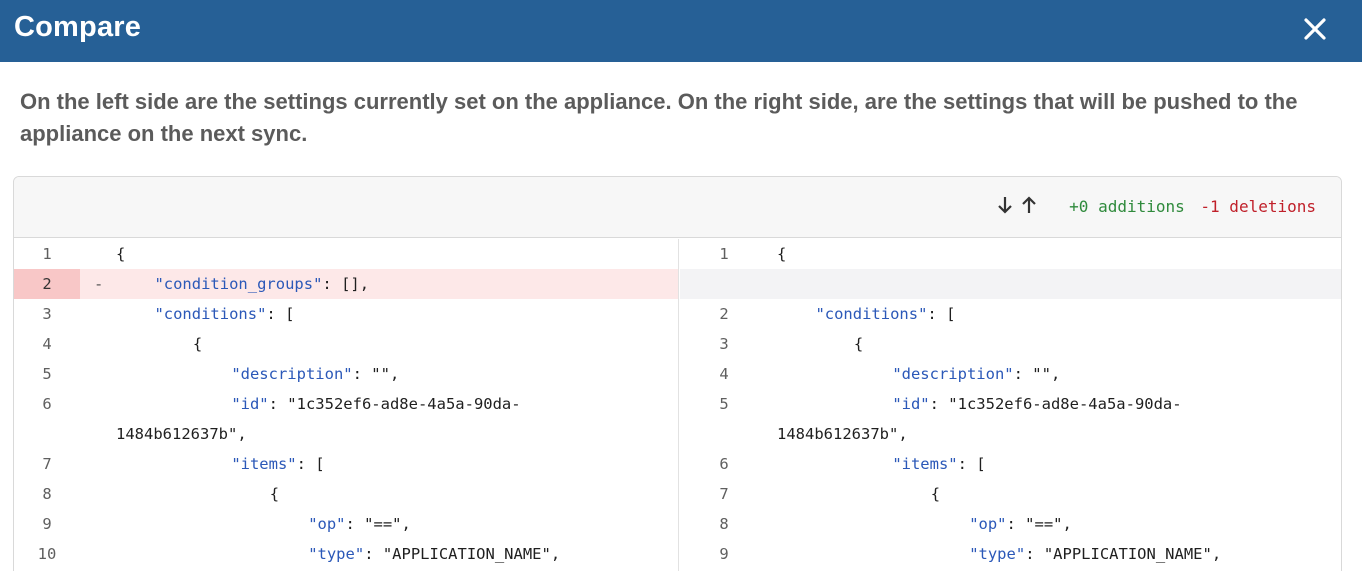 The height and width of the screenshot is (571, 1362). I want to click on right-diff-line: 2 "conditions": [, so click(1010, 314).